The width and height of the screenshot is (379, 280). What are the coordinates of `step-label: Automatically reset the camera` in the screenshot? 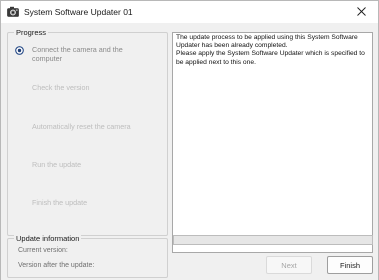 It's located at (81, 126).